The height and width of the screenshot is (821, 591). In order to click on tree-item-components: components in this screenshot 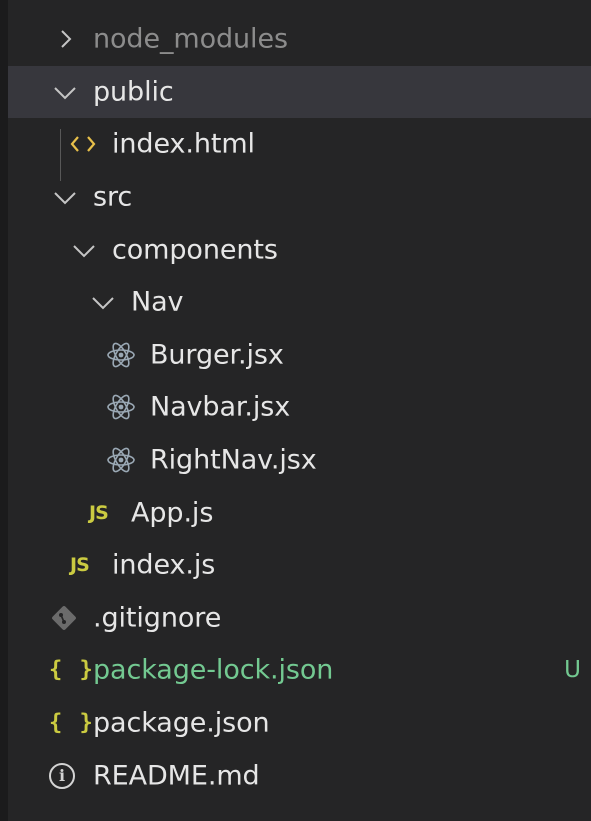, I will do `click(299, 249)`.